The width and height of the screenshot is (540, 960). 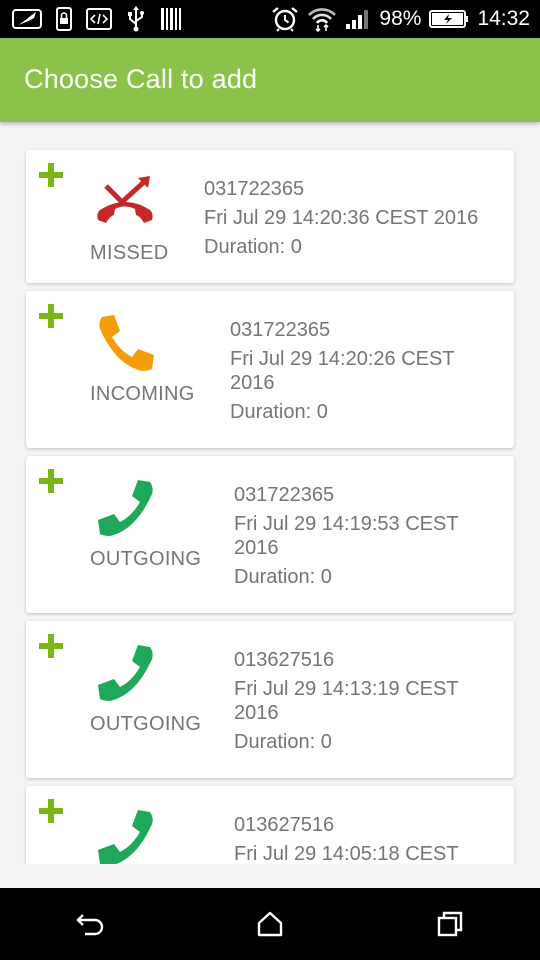 What do you see at coordinates (503, 18) in the screenshot?
I see `clock: 14:32` at bounding box center [503, 18].